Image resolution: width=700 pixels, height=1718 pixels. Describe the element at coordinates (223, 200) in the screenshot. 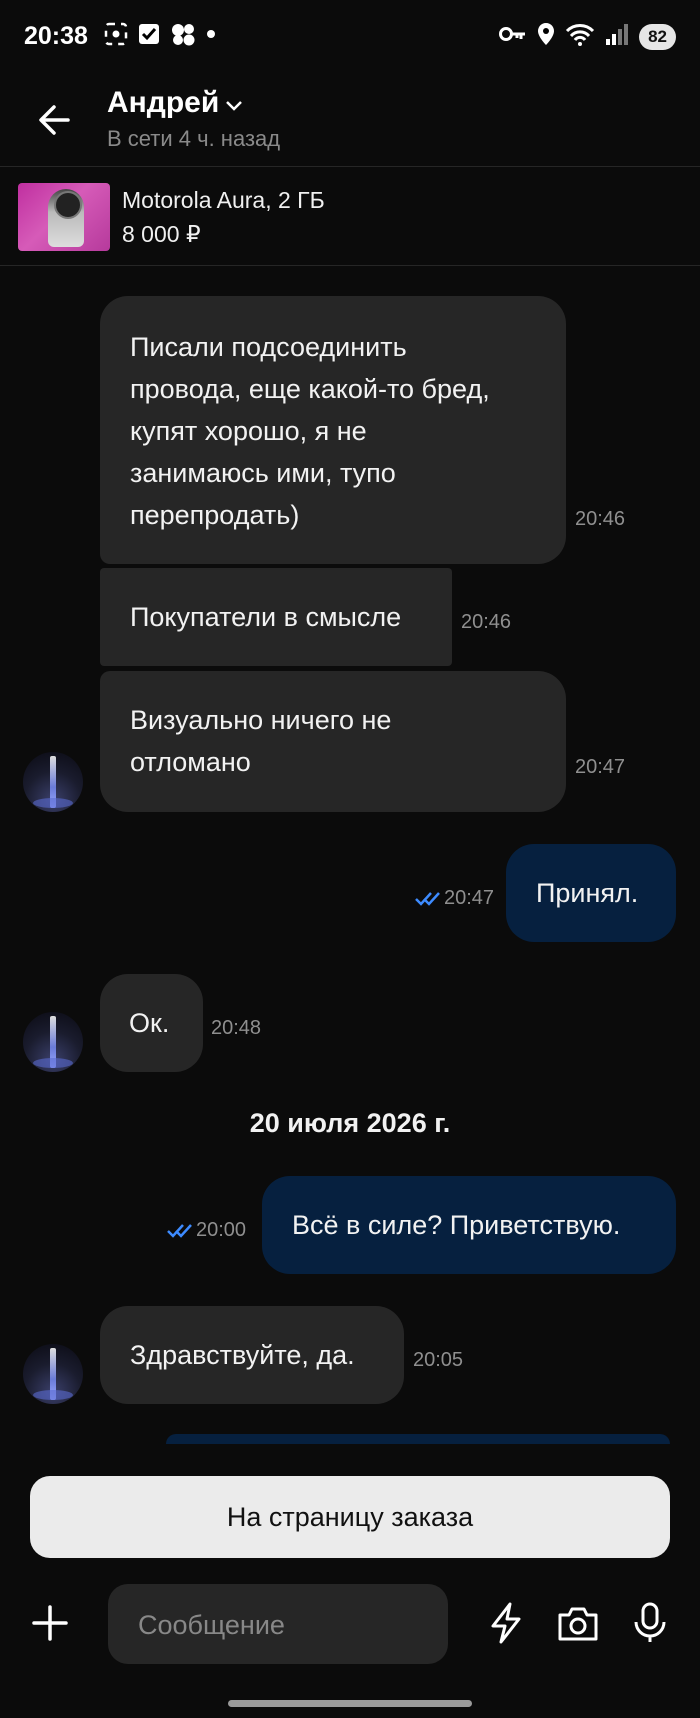

I see `product-title: Motorola Aura, 2 ГБ` at that location.